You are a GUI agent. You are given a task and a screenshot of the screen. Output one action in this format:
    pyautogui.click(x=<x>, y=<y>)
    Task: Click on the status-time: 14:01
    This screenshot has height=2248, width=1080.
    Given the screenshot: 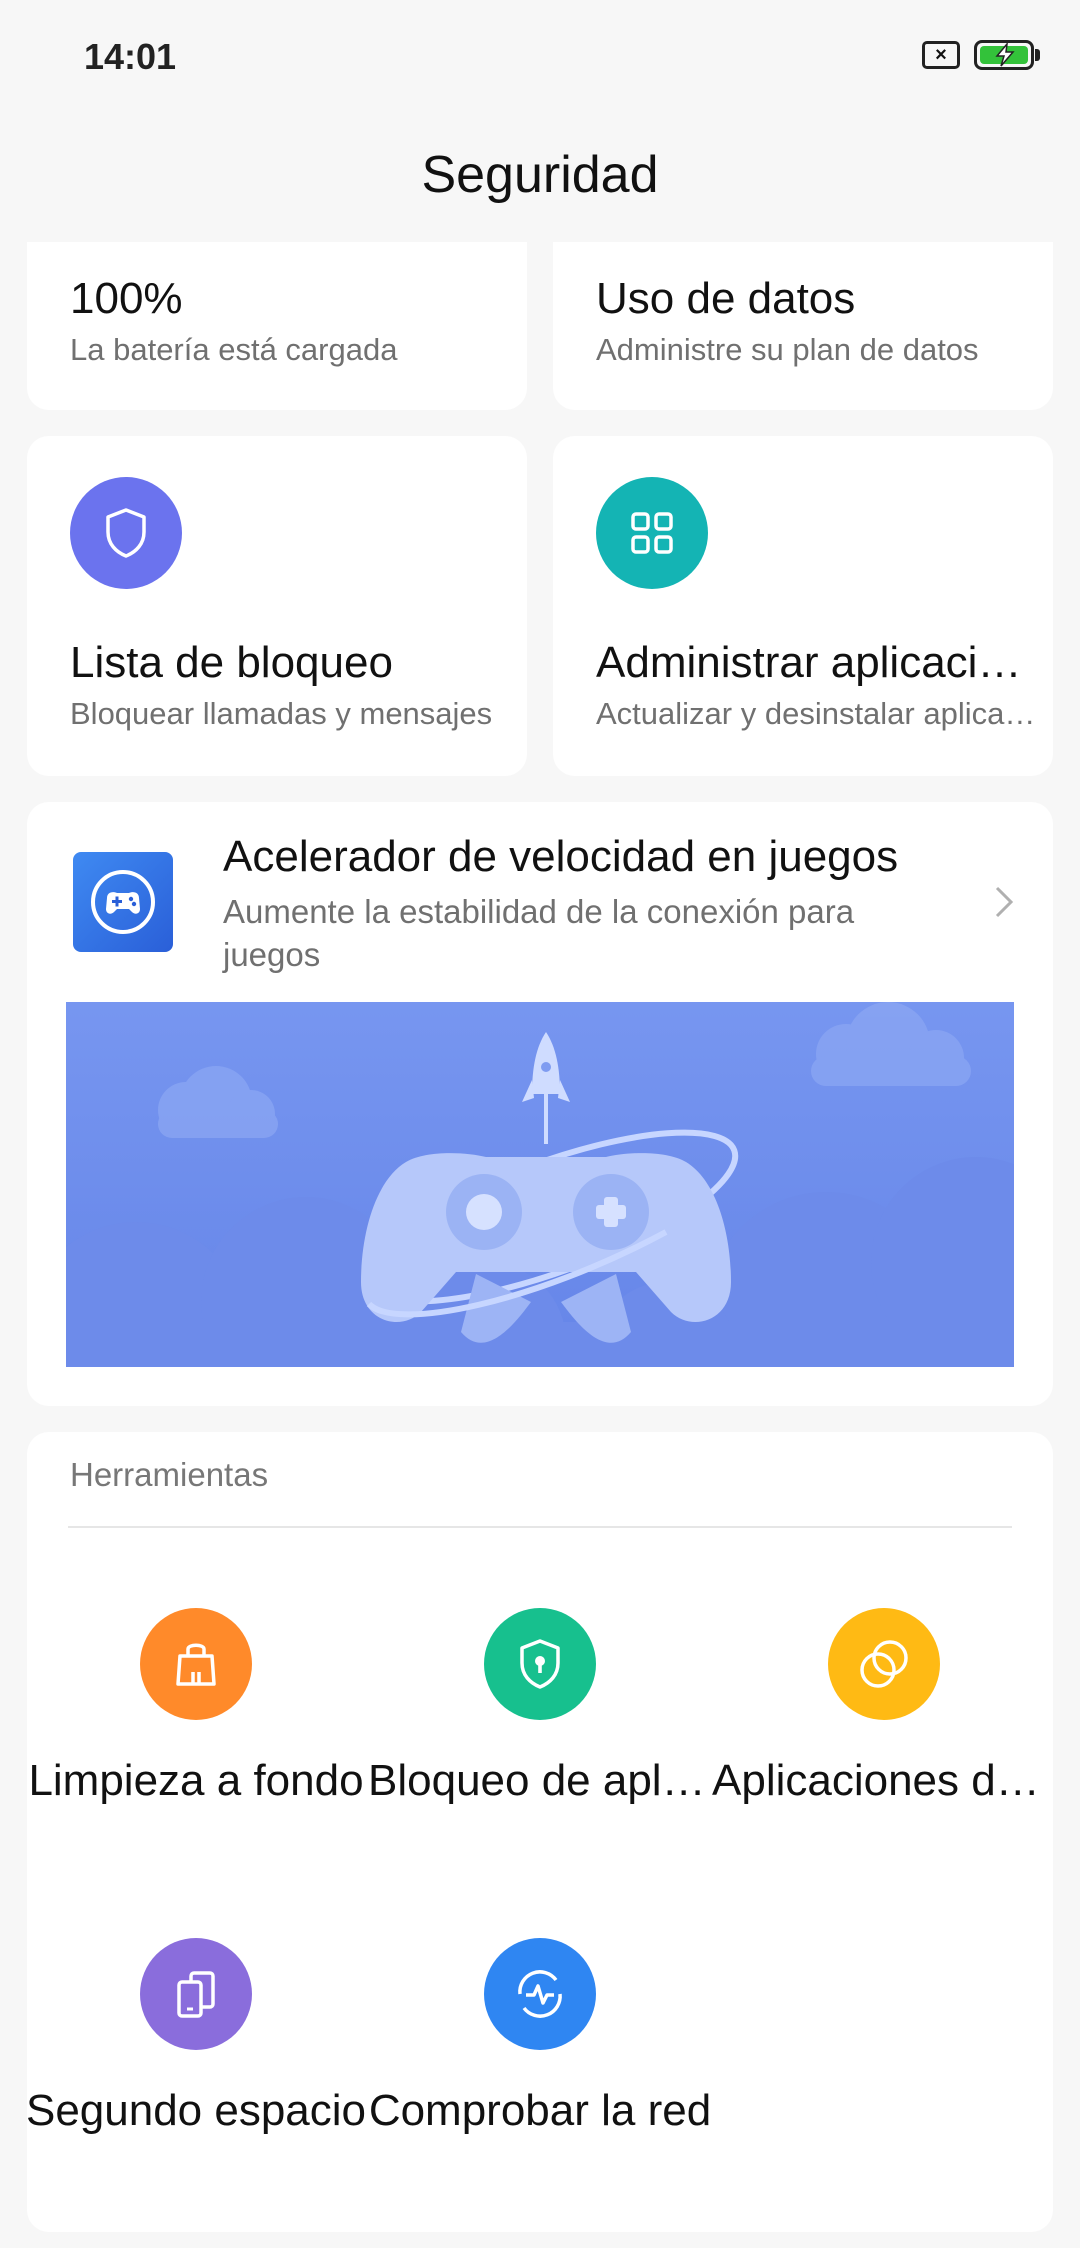 What is the action you would take?
    pyautogui.click(x=130, y=56)
    